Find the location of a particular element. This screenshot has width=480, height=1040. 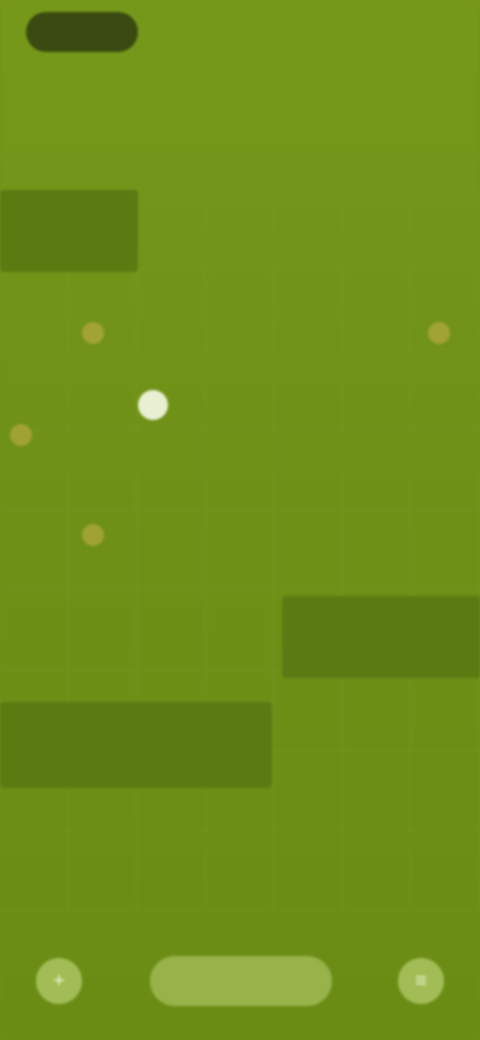

add-button: + is located at coordinates (59, 981).